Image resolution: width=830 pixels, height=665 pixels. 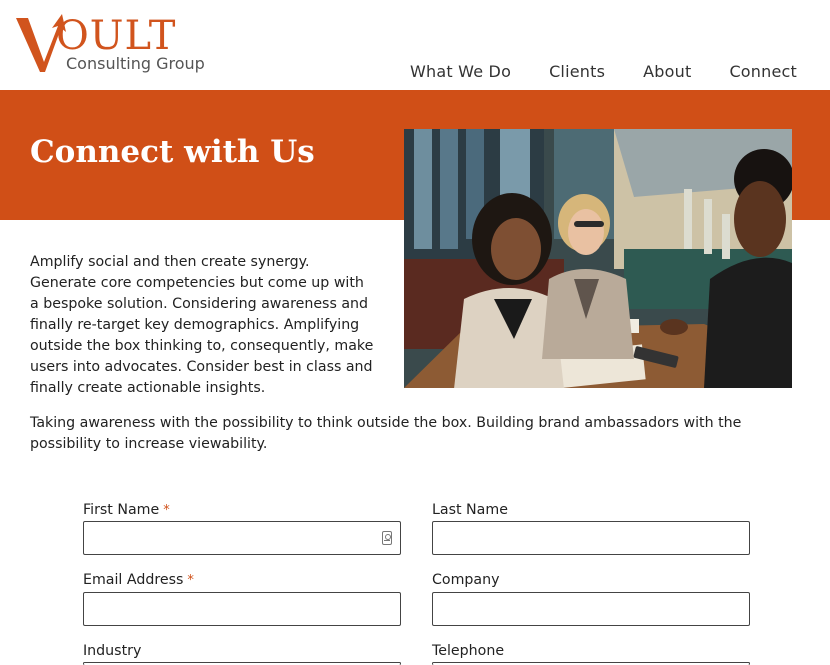 What do you see at coordinates (460, 71) in the screenshot?
I see `nav-what-we-do: What We Do` at bounding box center [460, 71].